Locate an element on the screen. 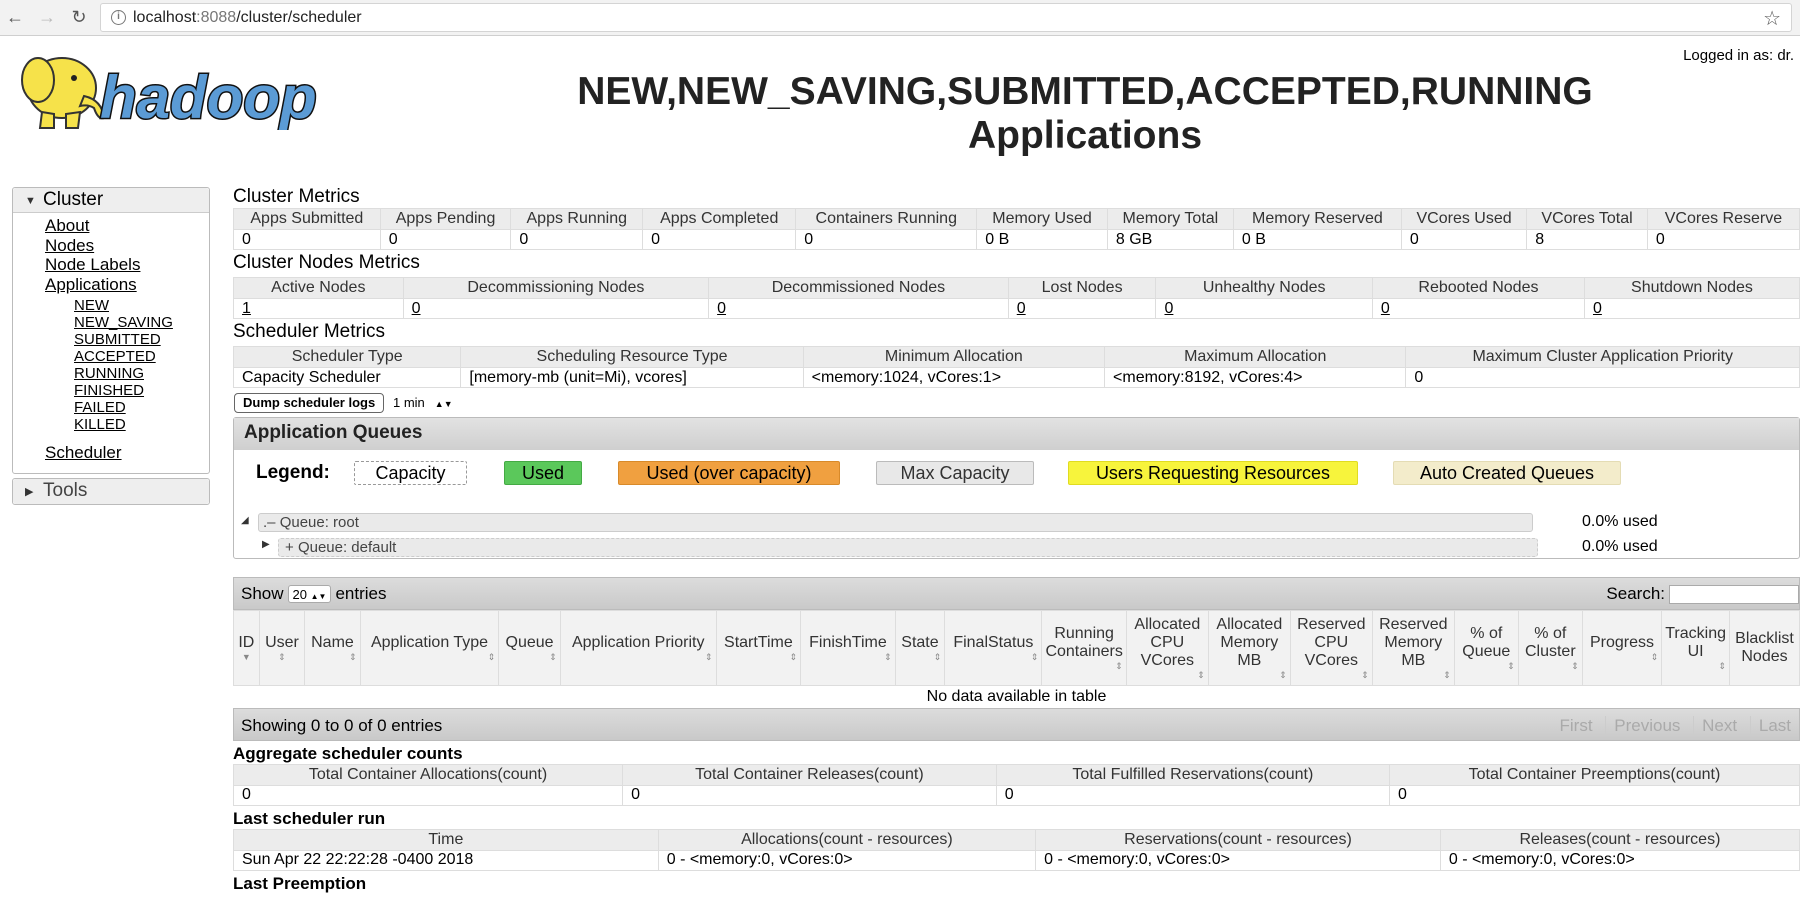 The image size is (1800, 899). col-header: Memory Used is located at coordinates (1042, 219).